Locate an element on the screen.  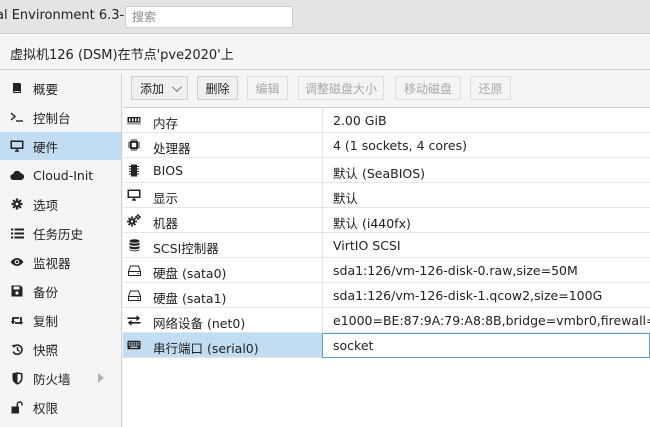
table-row: 机器 默认 (i440fx) is located at coordinates (386, 220).